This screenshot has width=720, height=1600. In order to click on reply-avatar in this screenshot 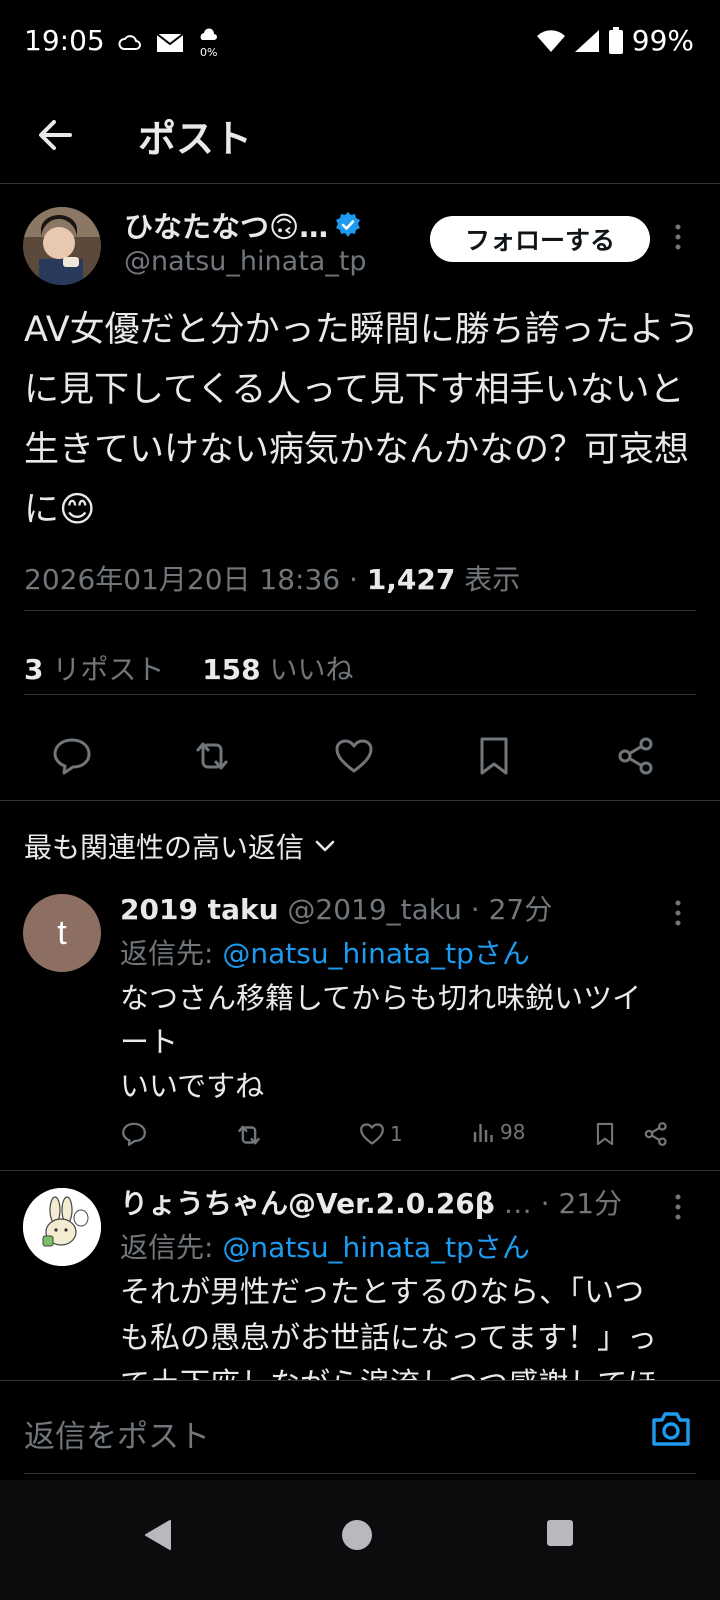, I will do `click(62, 1227)`.